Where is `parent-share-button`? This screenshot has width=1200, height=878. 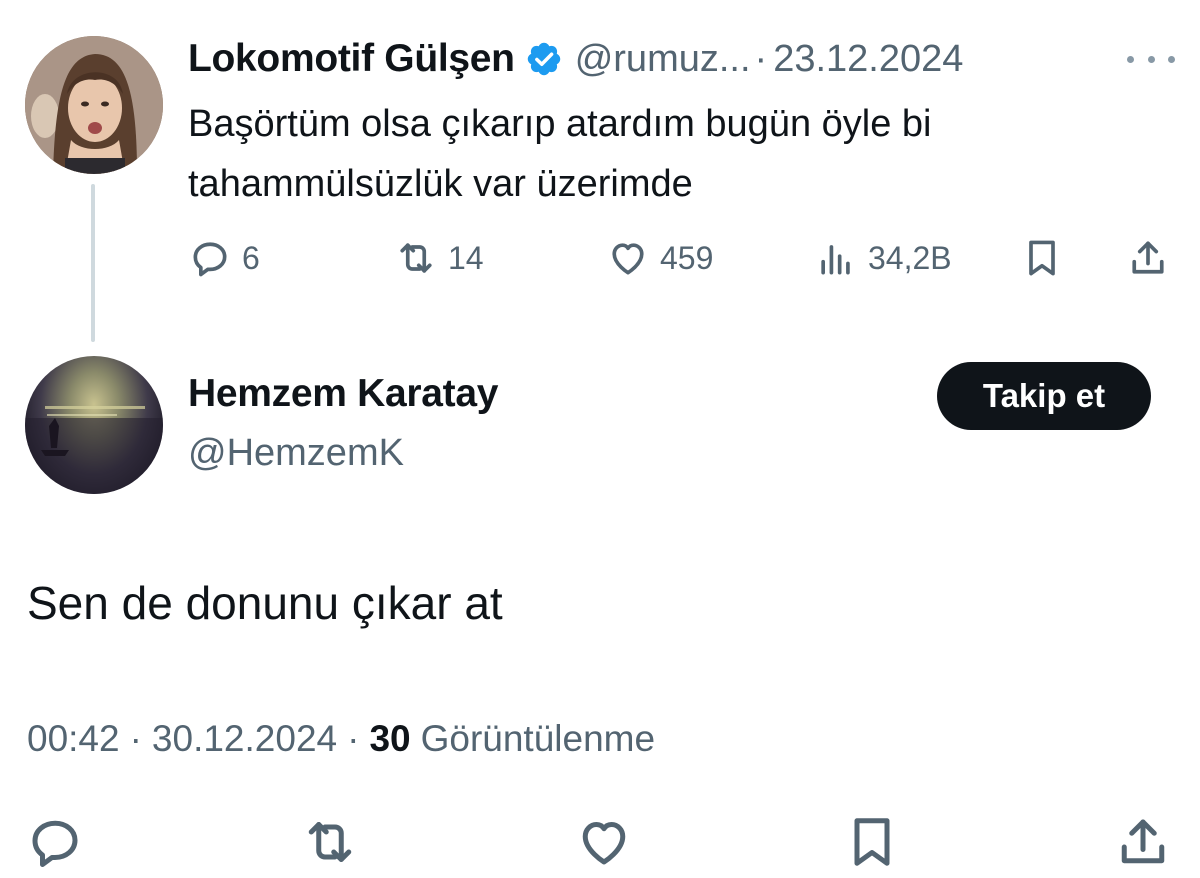
parent-share-button is located at coordinates (1148, 258).